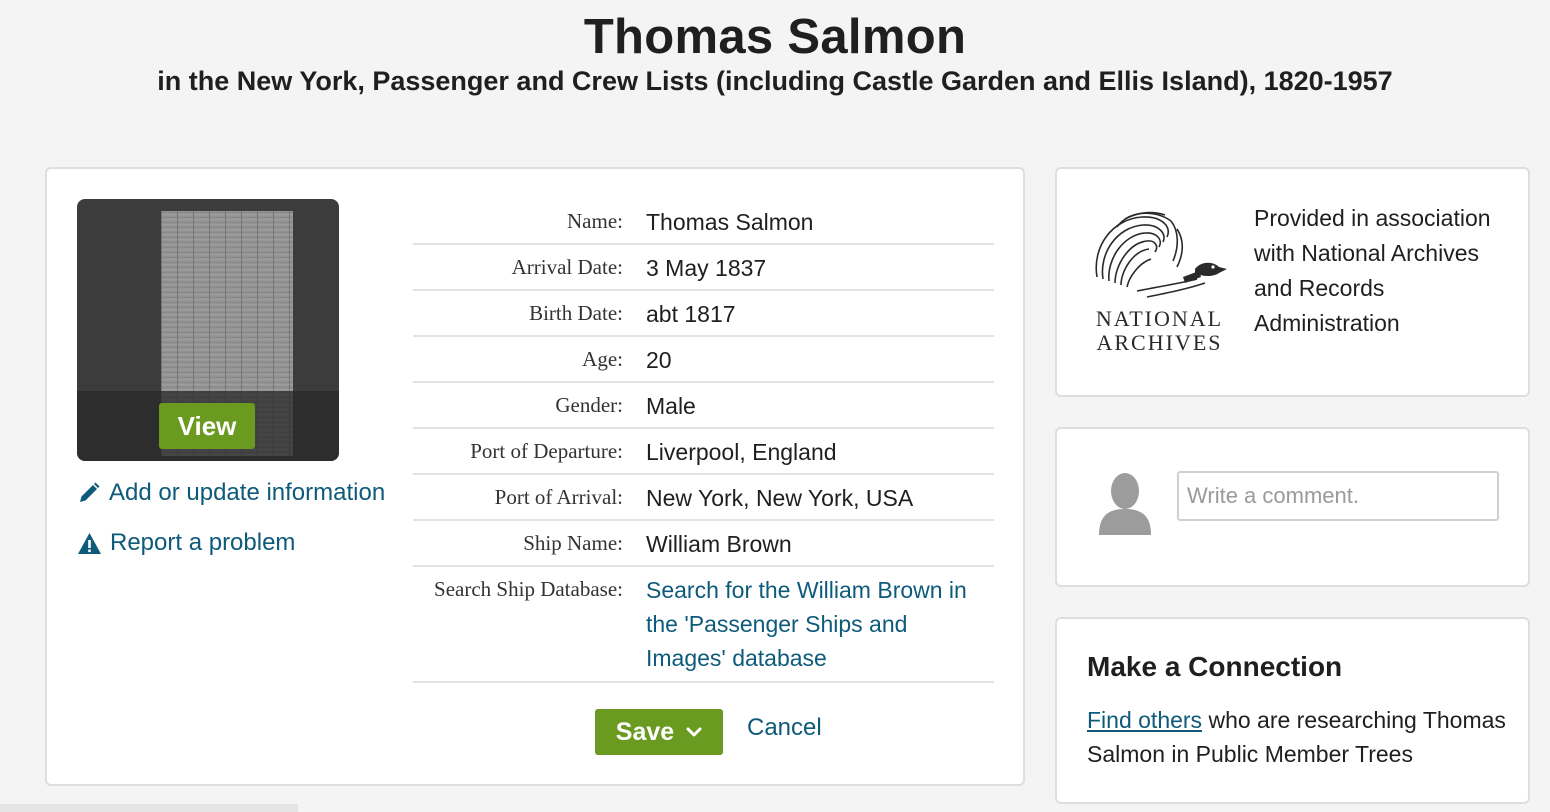 This screenshot has height=812, width=1550. Describe the element at coordinates (90, 492) in the screenshot. I see `pencil-icon` at that location.